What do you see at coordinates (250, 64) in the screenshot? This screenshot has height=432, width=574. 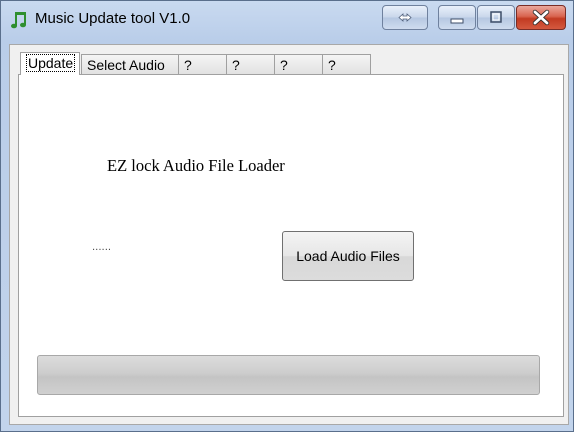 I see `tab-unknown-2: ?` at bounding box center [250, 64].